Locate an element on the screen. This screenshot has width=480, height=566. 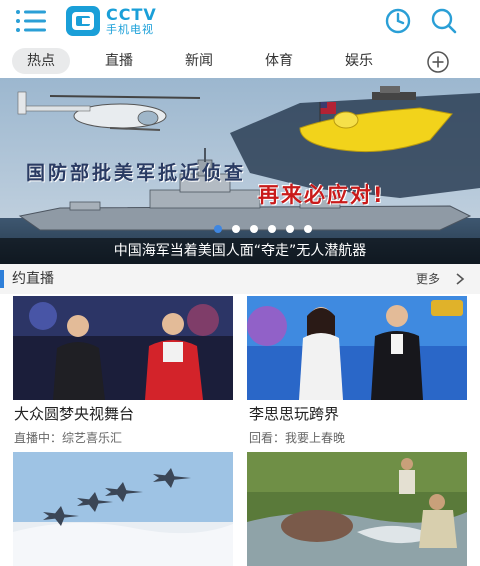
more-link: 更多 is located at coordinates (428, 279).